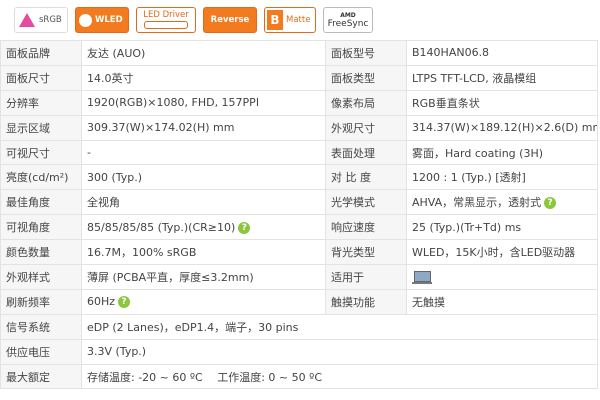 The image size is (600, 400). I want to click on table-row: 面板品牌 友达 (AUO) 面板型号 B140HAN06.8, so click(299, 53).